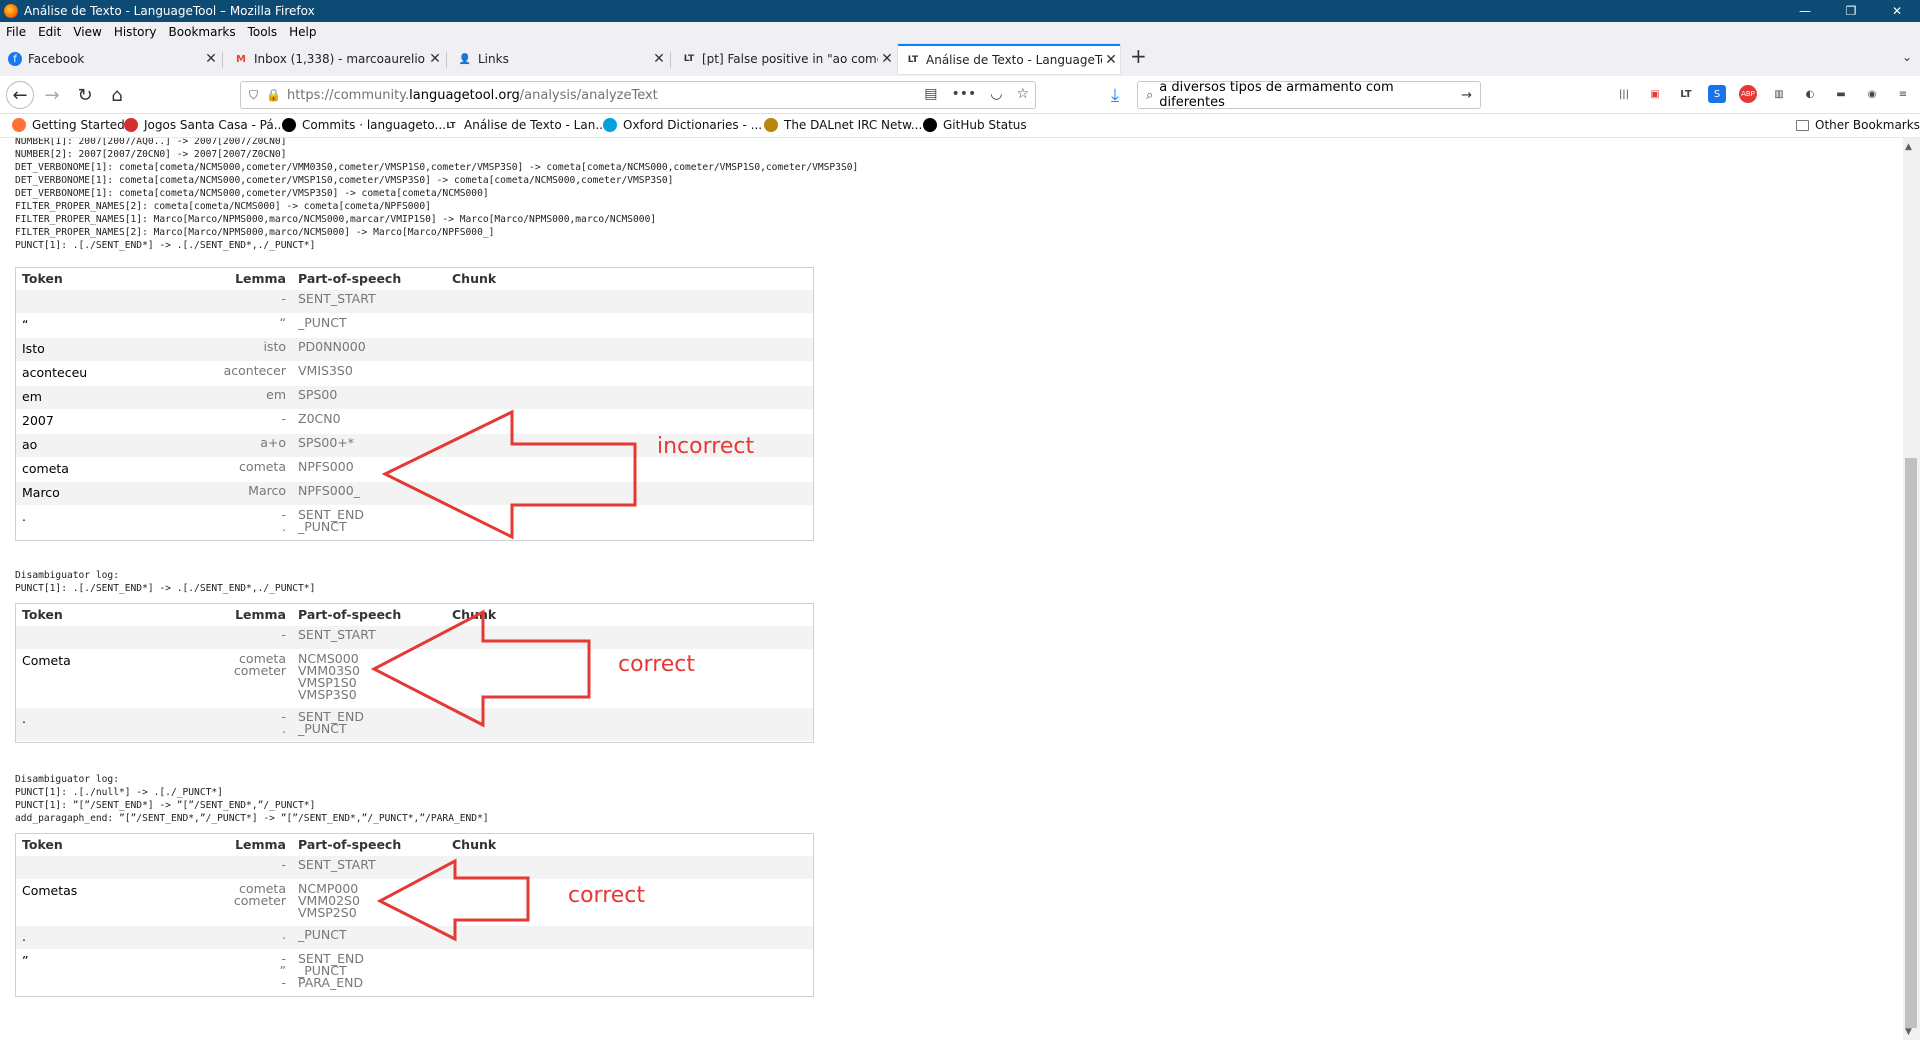 The height and width of the screenshot is (1040, 1920). What do you see at coordinates (1009, 59) in the screenshot?
I see `tab-analise-de-texto: LT Análise de Texto - LanguageToo ✕` at bounding box center [1009, 59].